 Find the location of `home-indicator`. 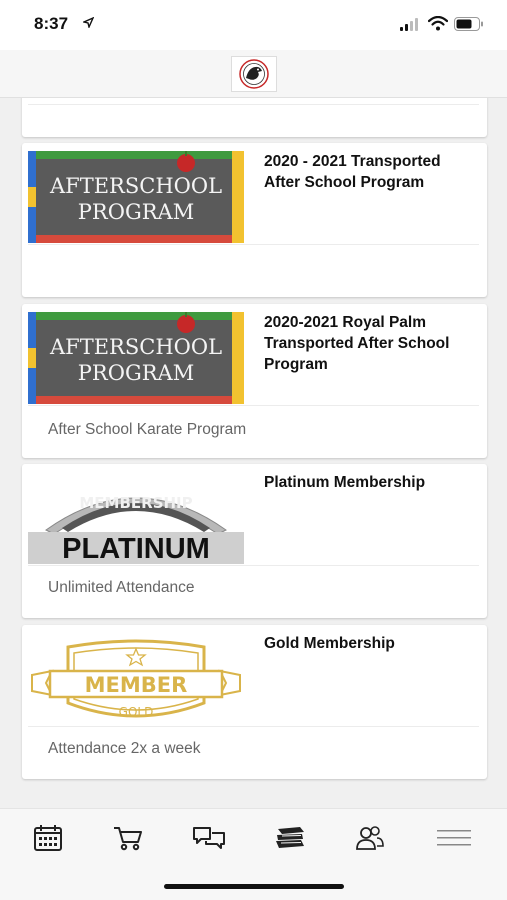

home-indicator is located at coordinates (254, 886).